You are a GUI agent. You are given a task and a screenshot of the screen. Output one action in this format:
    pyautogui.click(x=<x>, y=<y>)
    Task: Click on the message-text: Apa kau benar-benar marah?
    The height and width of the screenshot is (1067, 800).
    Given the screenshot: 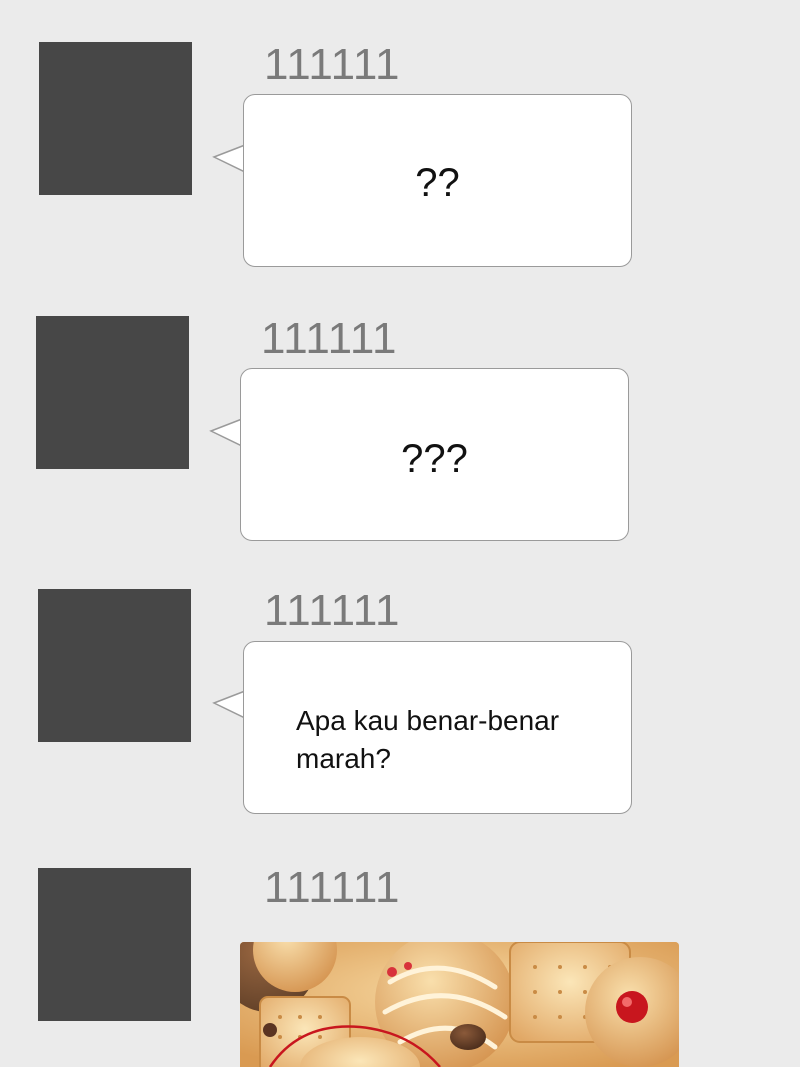 What is the action you would take?
    pyautogui.click(x=428, y=739)
    